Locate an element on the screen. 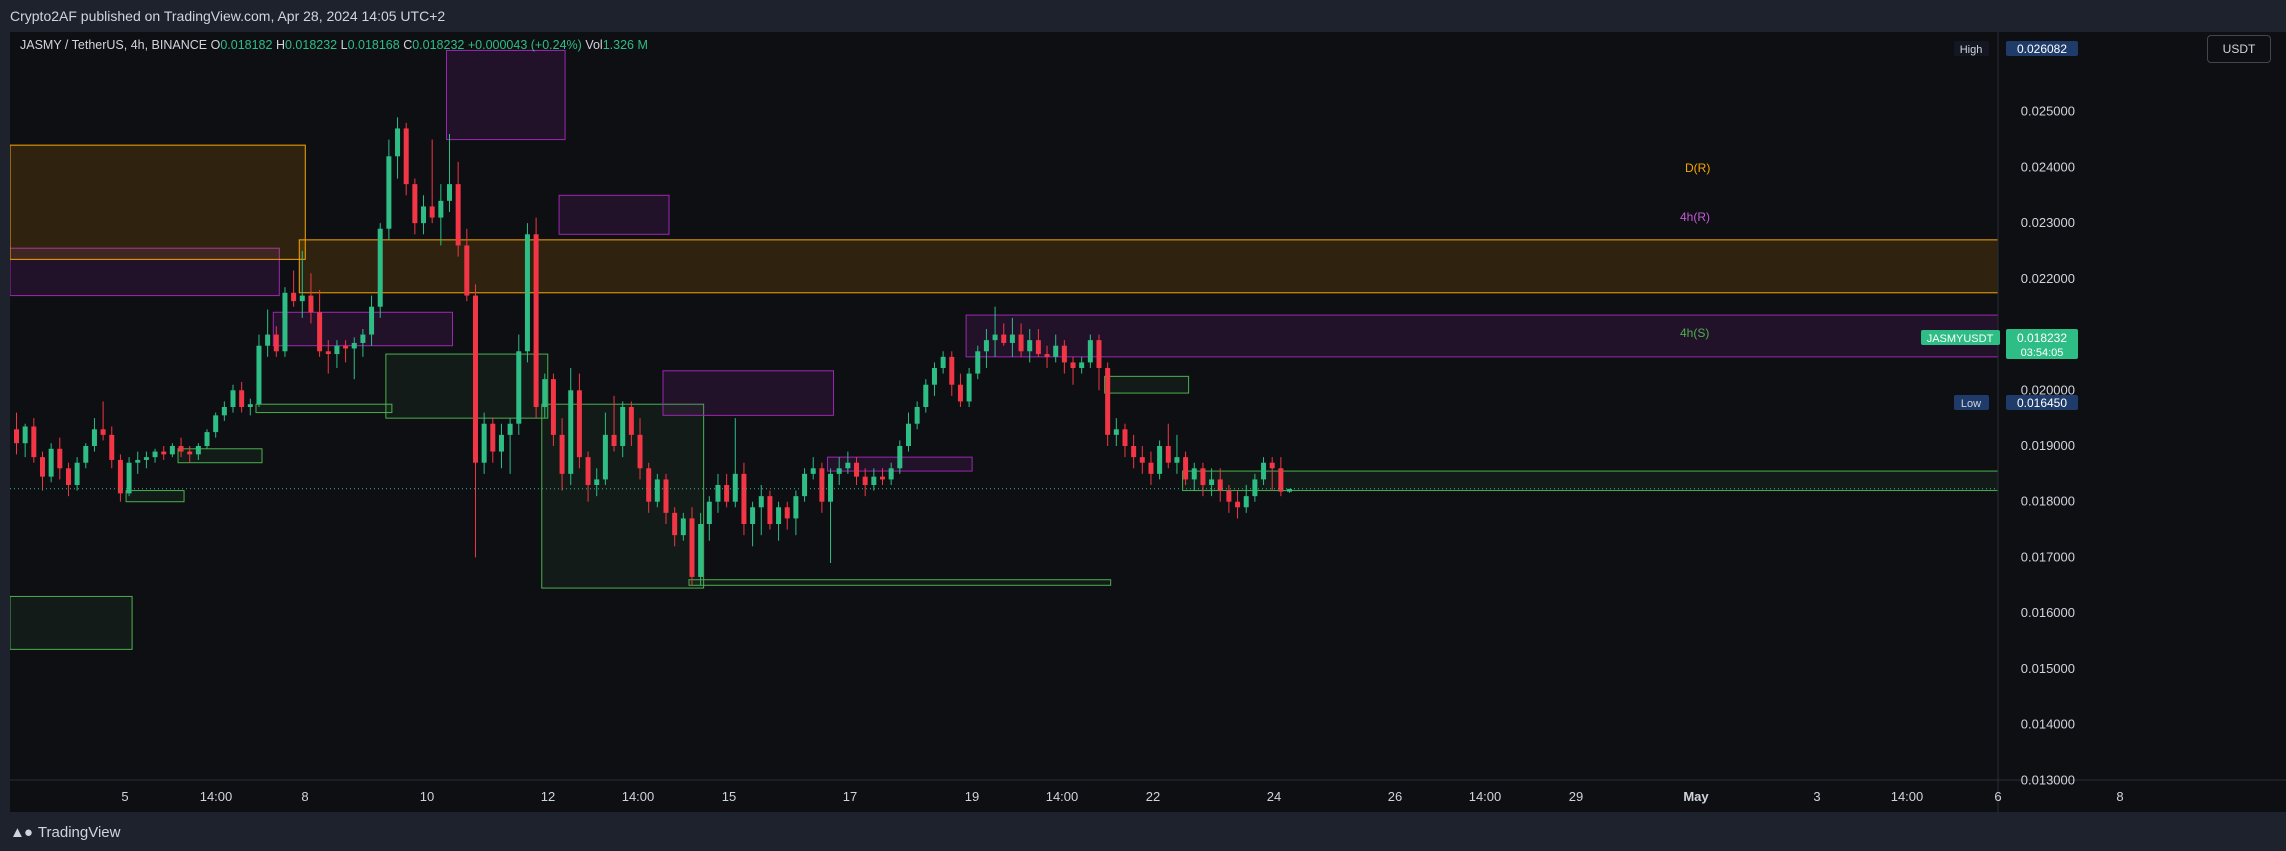 The width and height of the screenshot is (2286, 851). footer: ▲● TradingView is located at coordinates (1143, 831).